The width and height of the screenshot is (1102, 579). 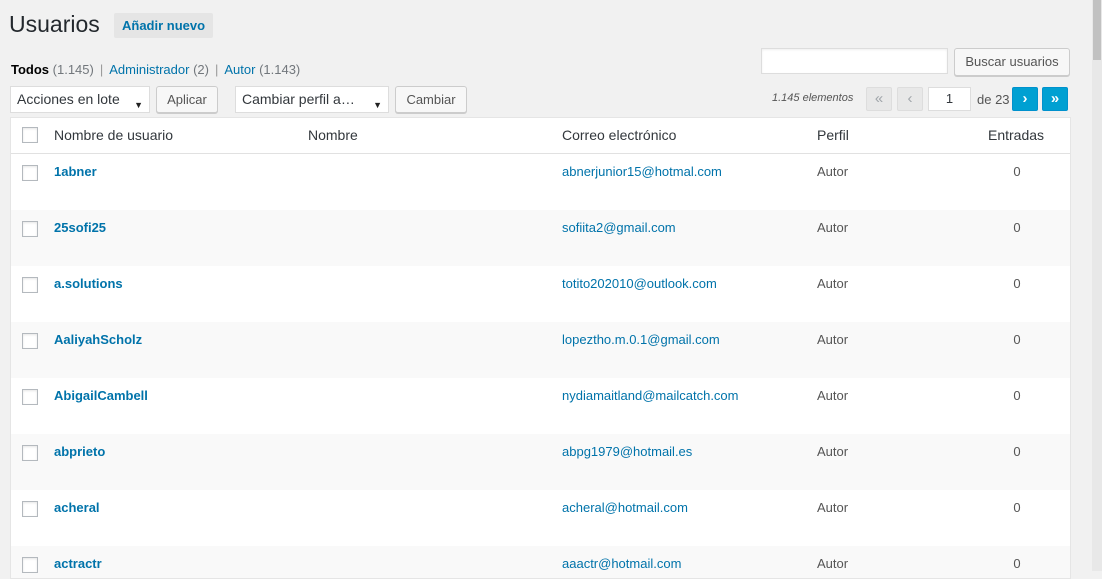 I want to click on username-link: 1abner, so click(x=75, y=171).